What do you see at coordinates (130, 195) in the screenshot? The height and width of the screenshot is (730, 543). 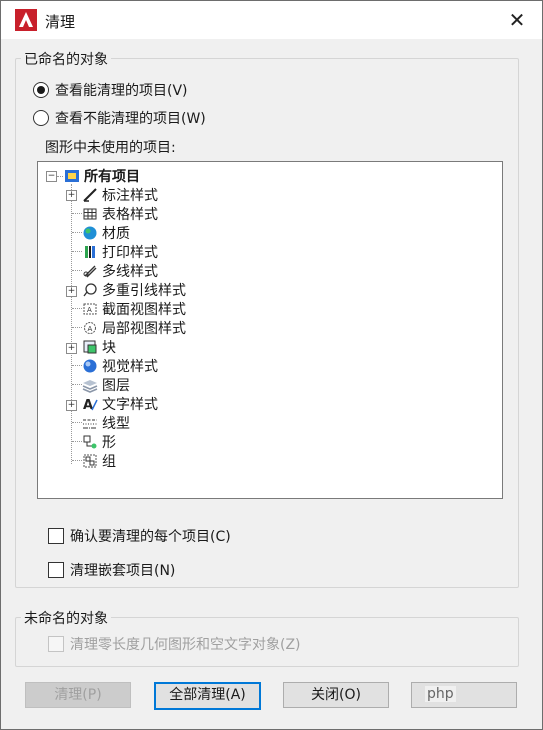 I see `tree-item-label: 标注样式` at bounding box center [130, 195].